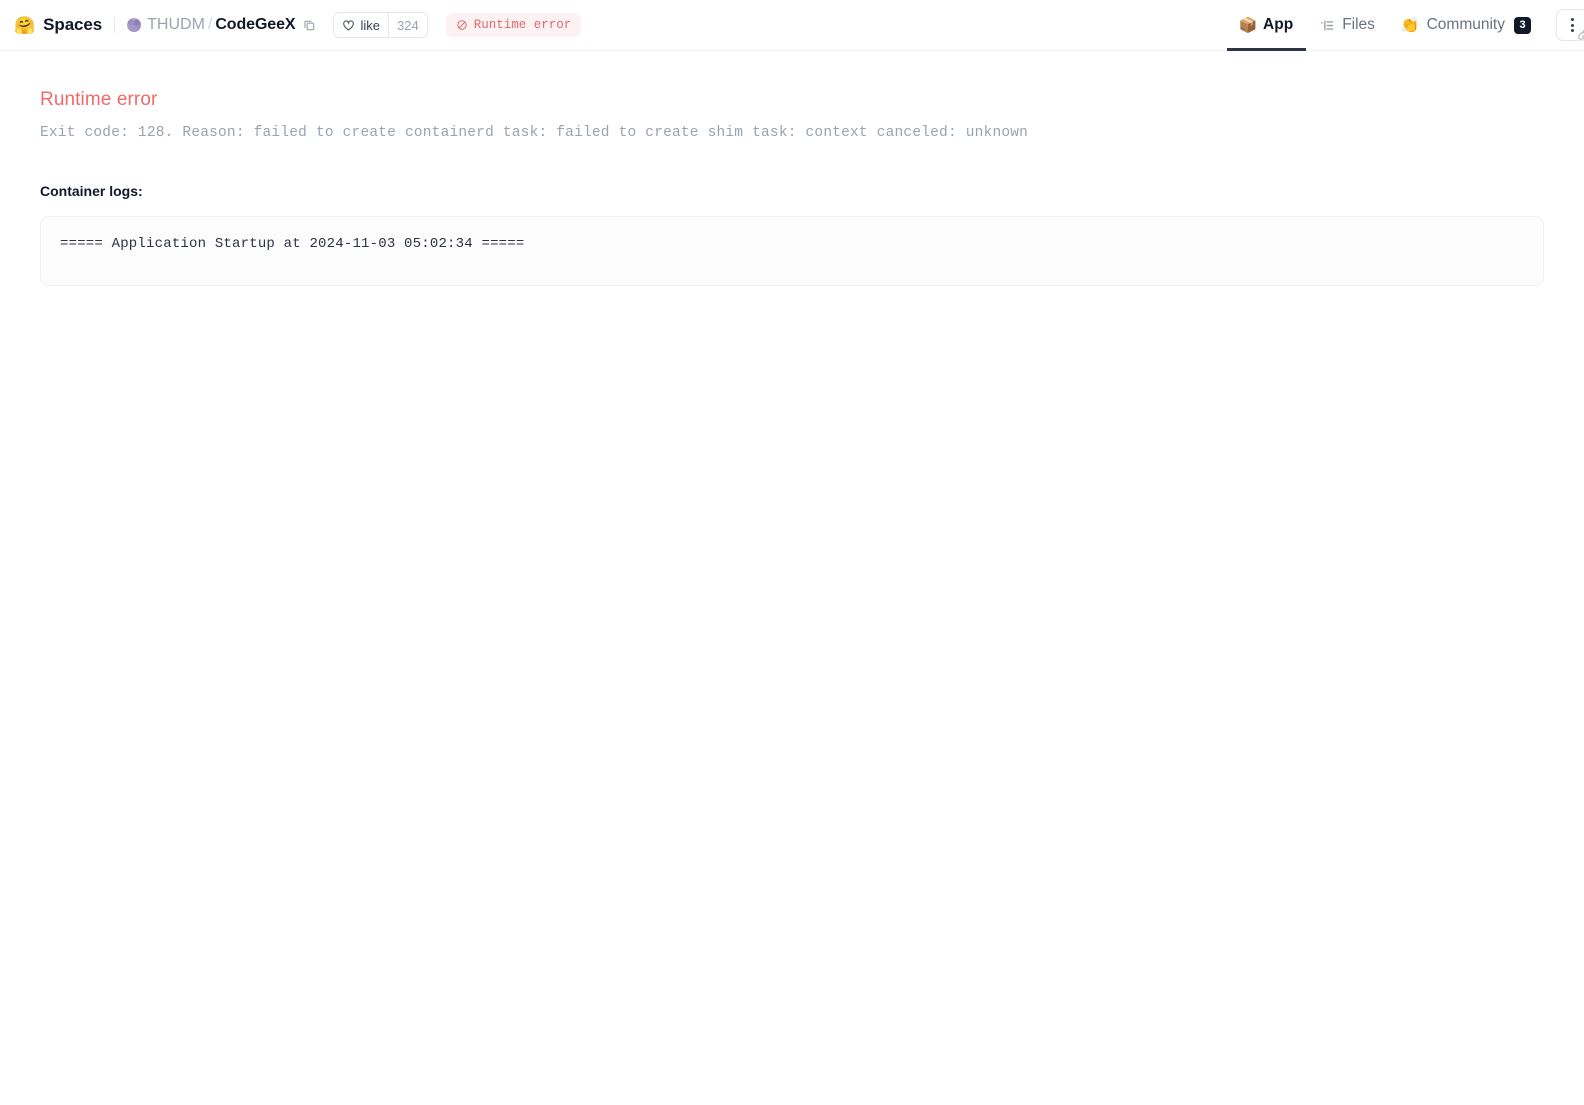  Describe the element at coordinates (1278, 24) in the screenshot. I see `tab-app-label: App` at that location.